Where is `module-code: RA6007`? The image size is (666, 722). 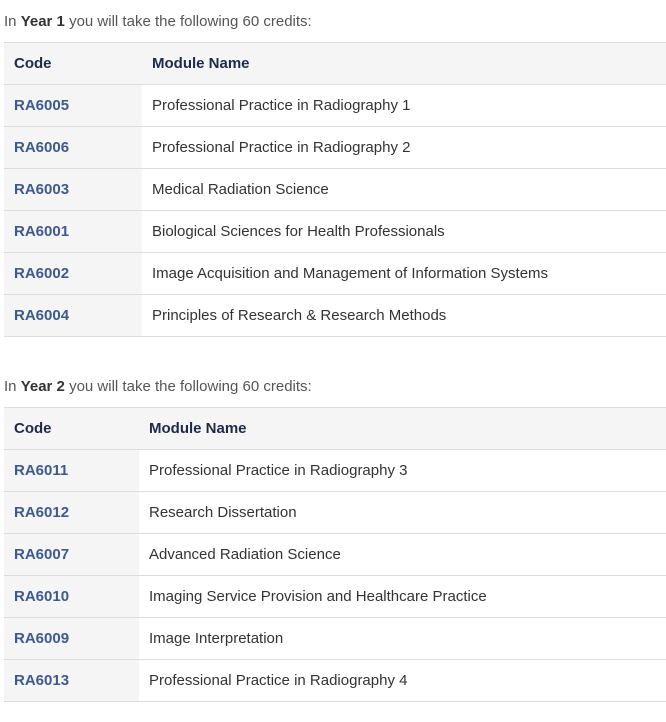
module-code: RA6007 is located at coordinates (71, 554).